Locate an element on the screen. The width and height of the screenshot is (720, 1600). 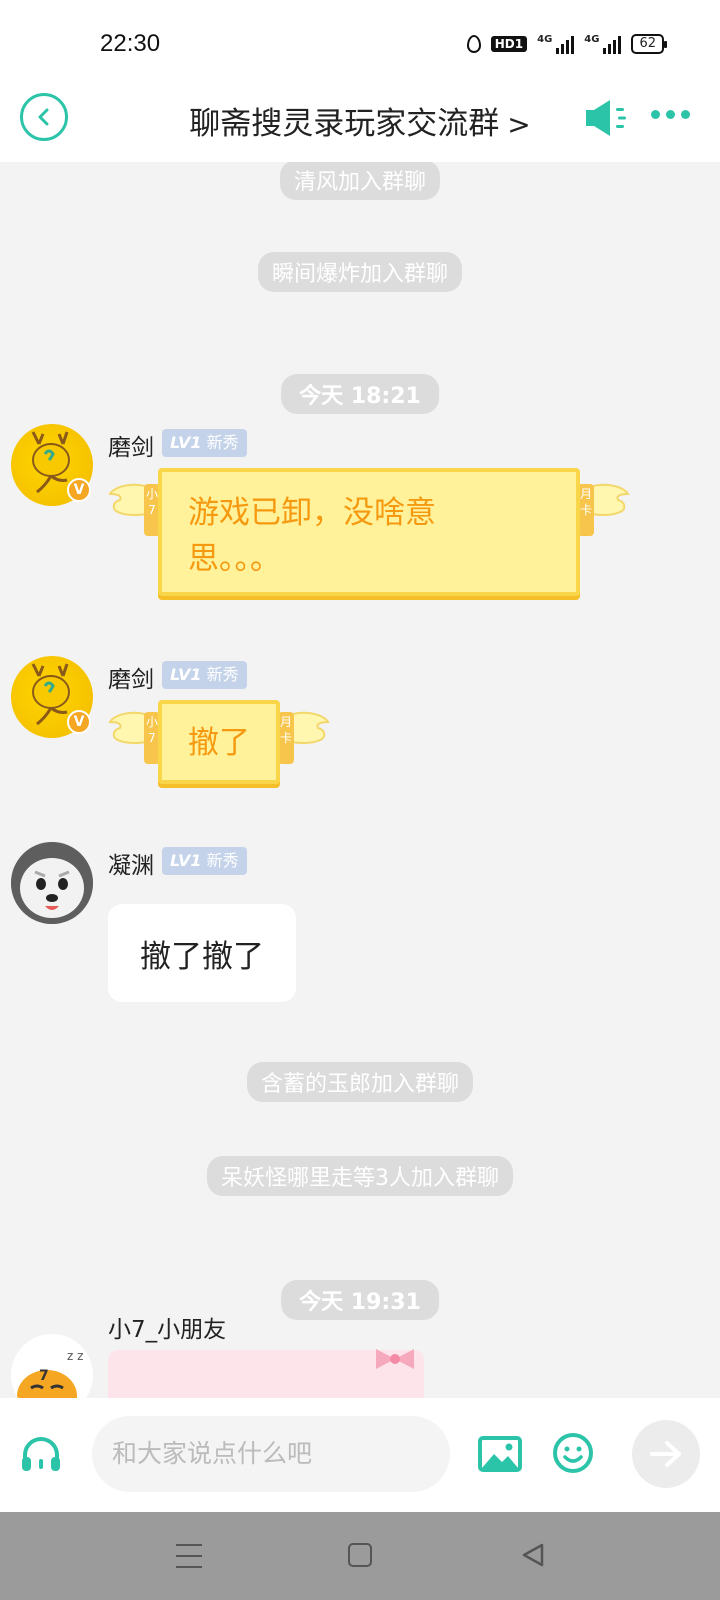
message-text-line2: 思。。。 is located at coordinates (234, 559).